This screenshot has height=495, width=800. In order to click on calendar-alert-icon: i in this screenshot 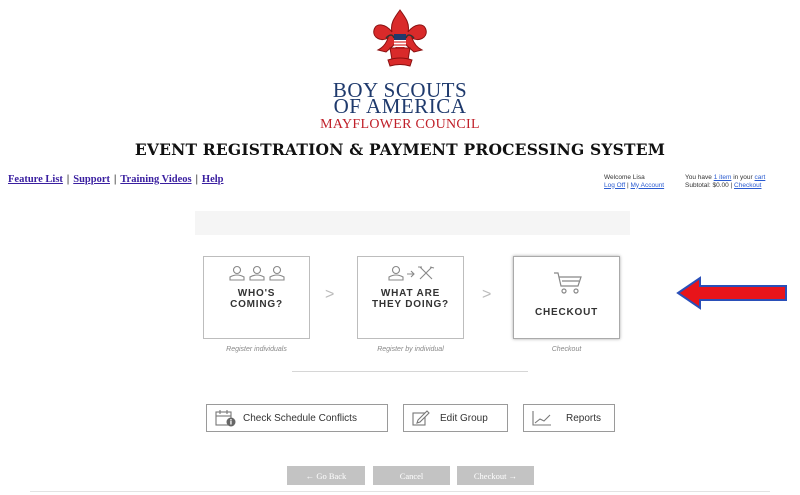, I will do `click(225, 418)`.